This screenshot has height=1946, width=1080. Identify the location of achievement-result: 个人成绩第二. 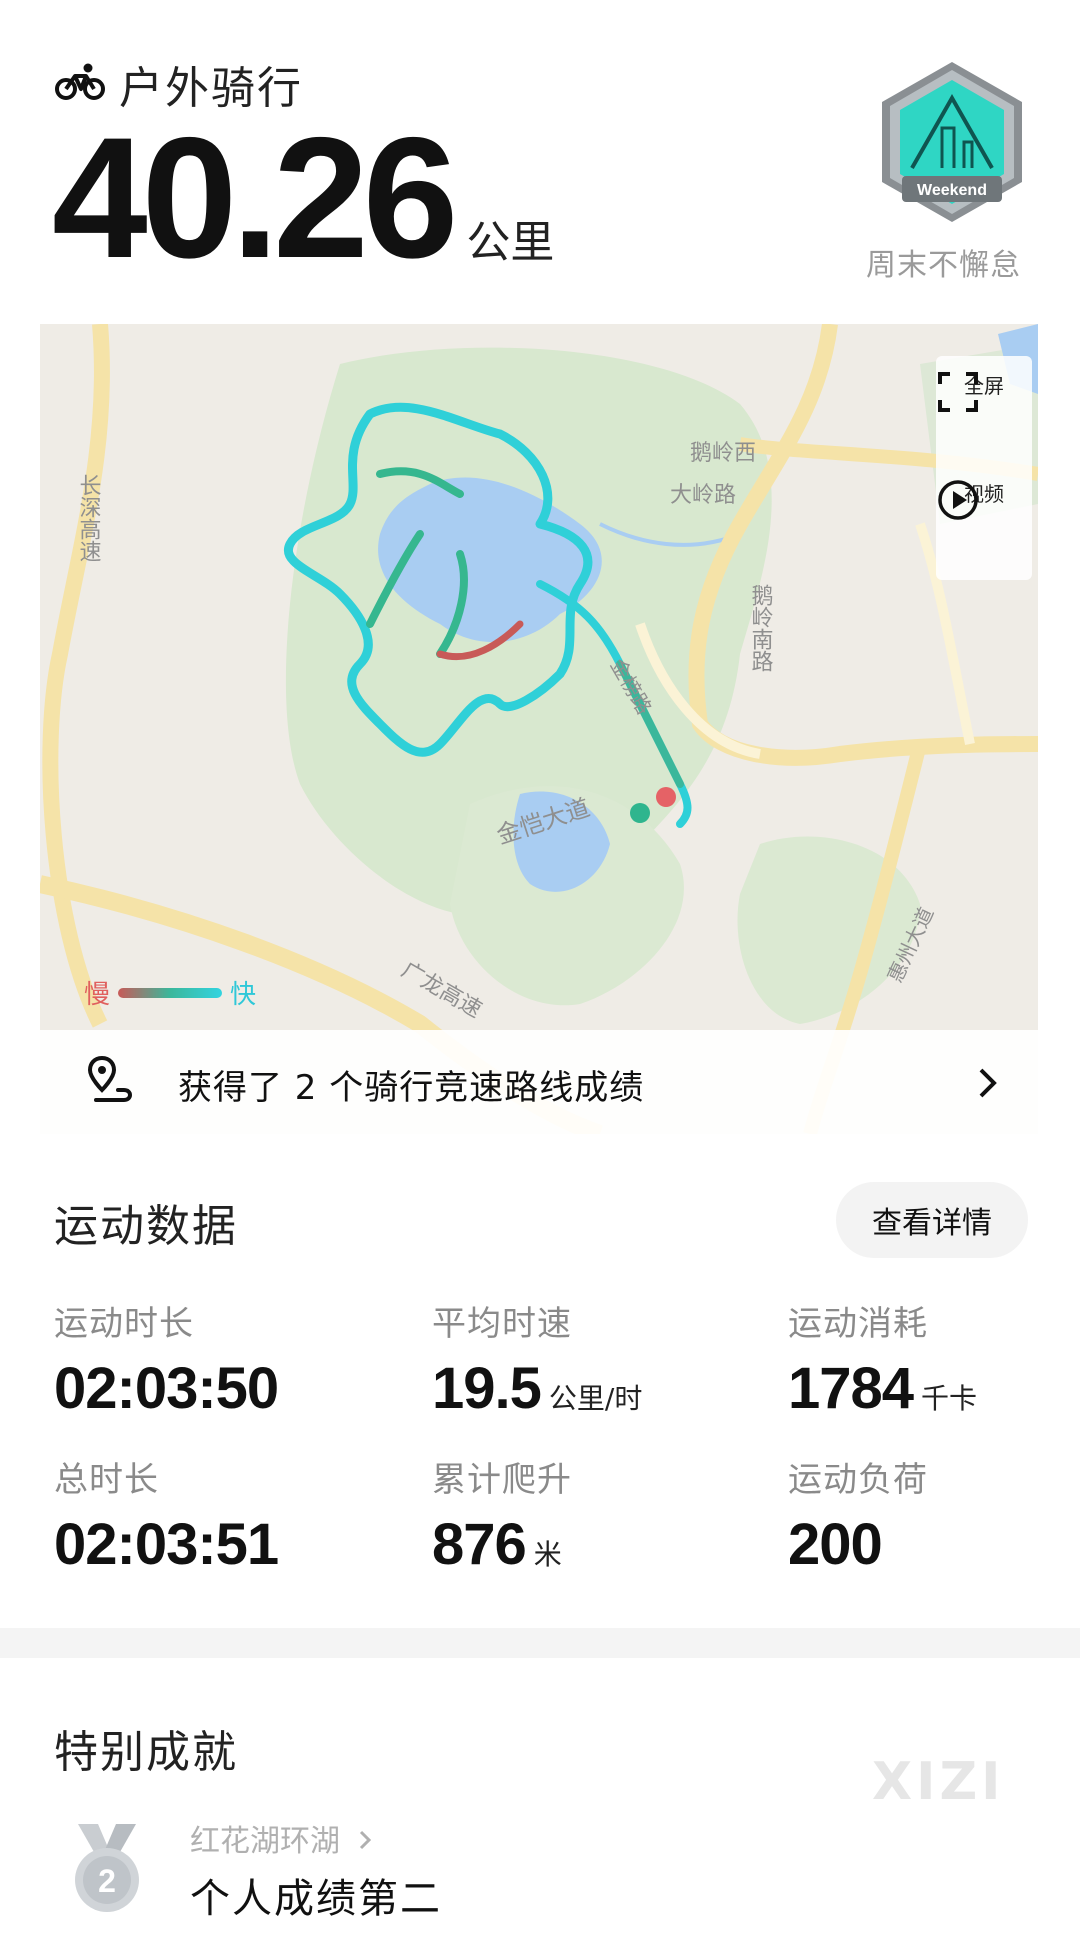
(316, 1899).